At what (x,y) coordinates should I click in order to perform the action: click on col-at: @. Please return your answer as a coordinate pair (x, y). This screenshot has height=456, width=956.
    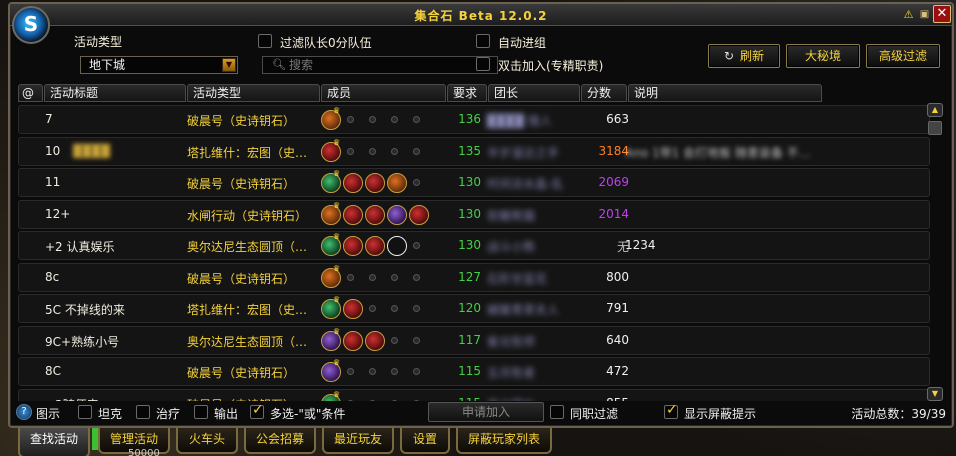
    Looking at the image, I should click on (30, 93).